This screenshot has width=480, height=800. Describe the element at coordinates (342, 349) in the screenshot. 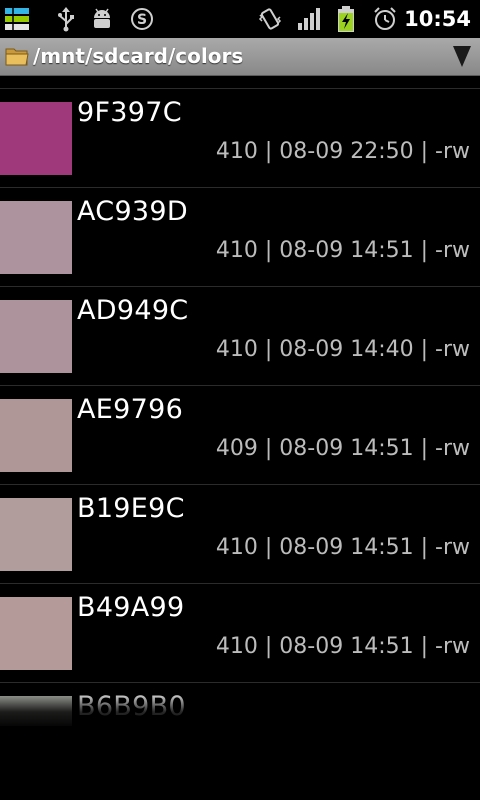

I see `file-meta: 410 | 08-09 14:40 | -rw` at that location.